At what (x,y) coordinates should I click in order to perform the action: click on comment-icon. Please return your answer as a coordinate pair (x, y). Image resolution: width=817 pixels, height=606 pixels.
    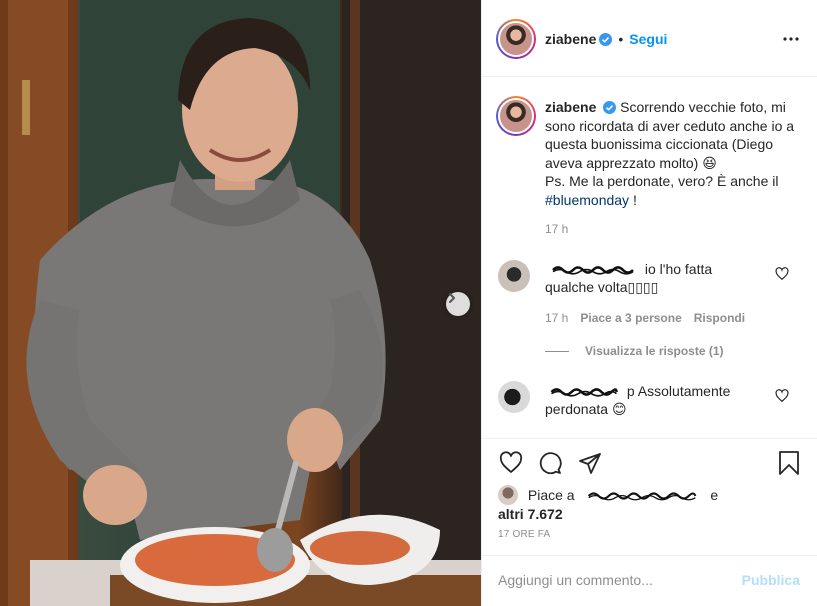
    Looking at the image, I should click on (550, 463).